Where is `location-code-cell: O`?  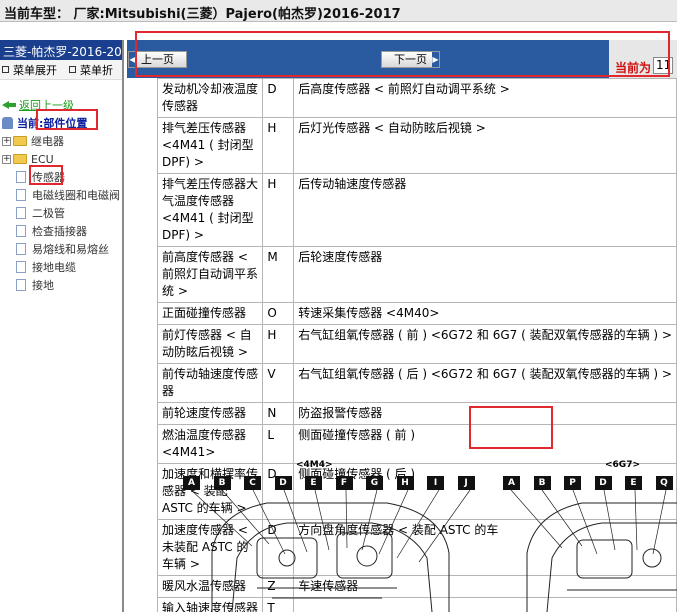
location-code-cell: O is located at coordinates (278, 313).